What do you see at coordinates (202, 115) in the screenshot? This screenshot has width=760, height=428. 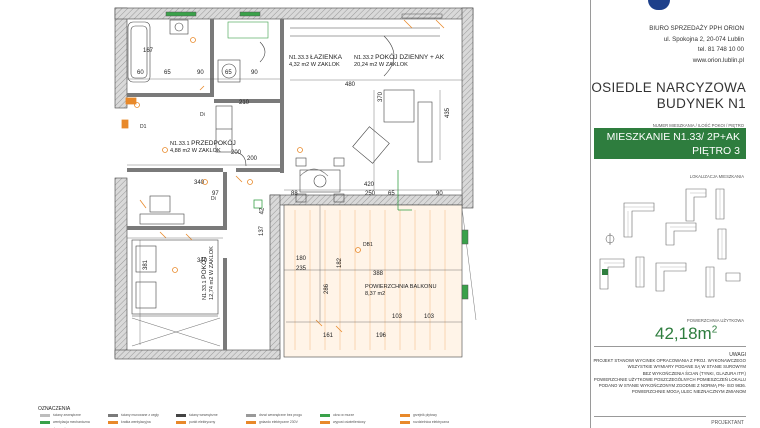 I see `door-tag-di1: Di` at bounding box center [202, 115].